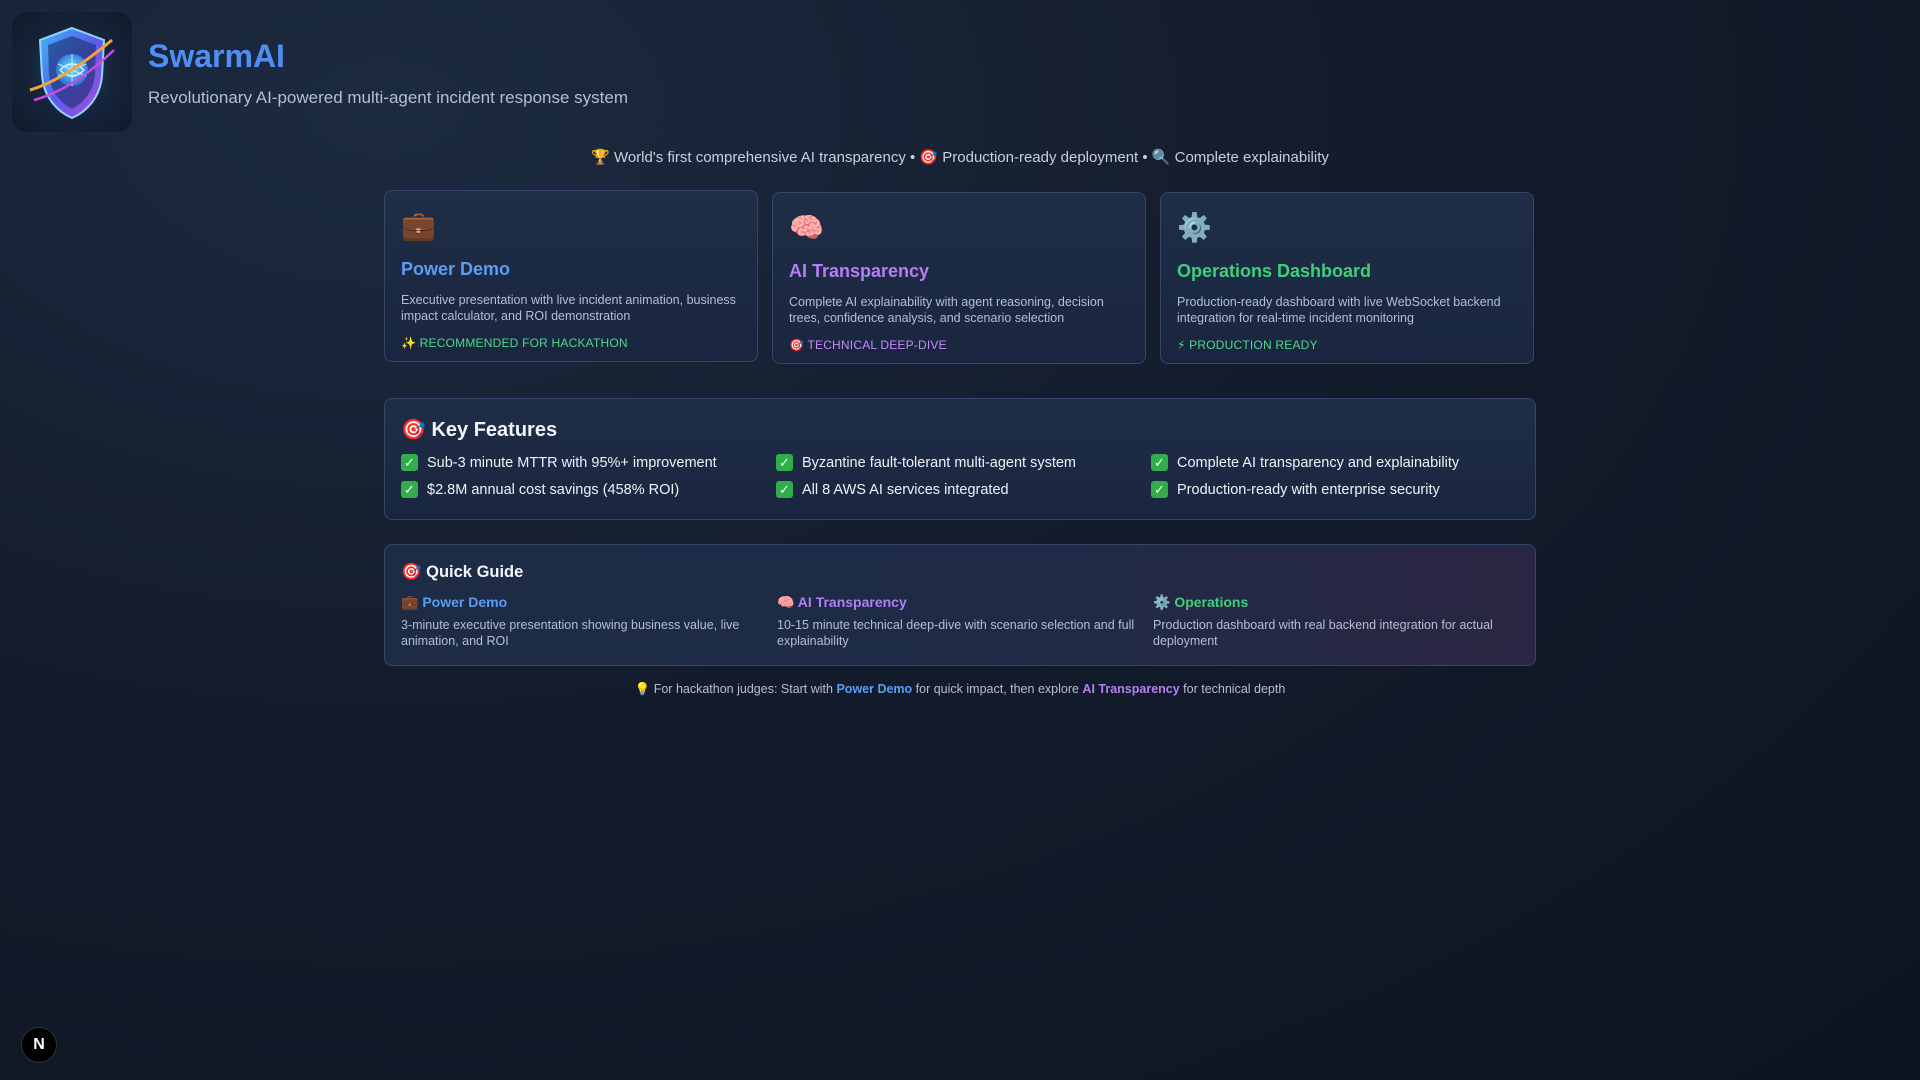  I want to click on guide-heading: 💼 Power Demo, so click(454, 602).